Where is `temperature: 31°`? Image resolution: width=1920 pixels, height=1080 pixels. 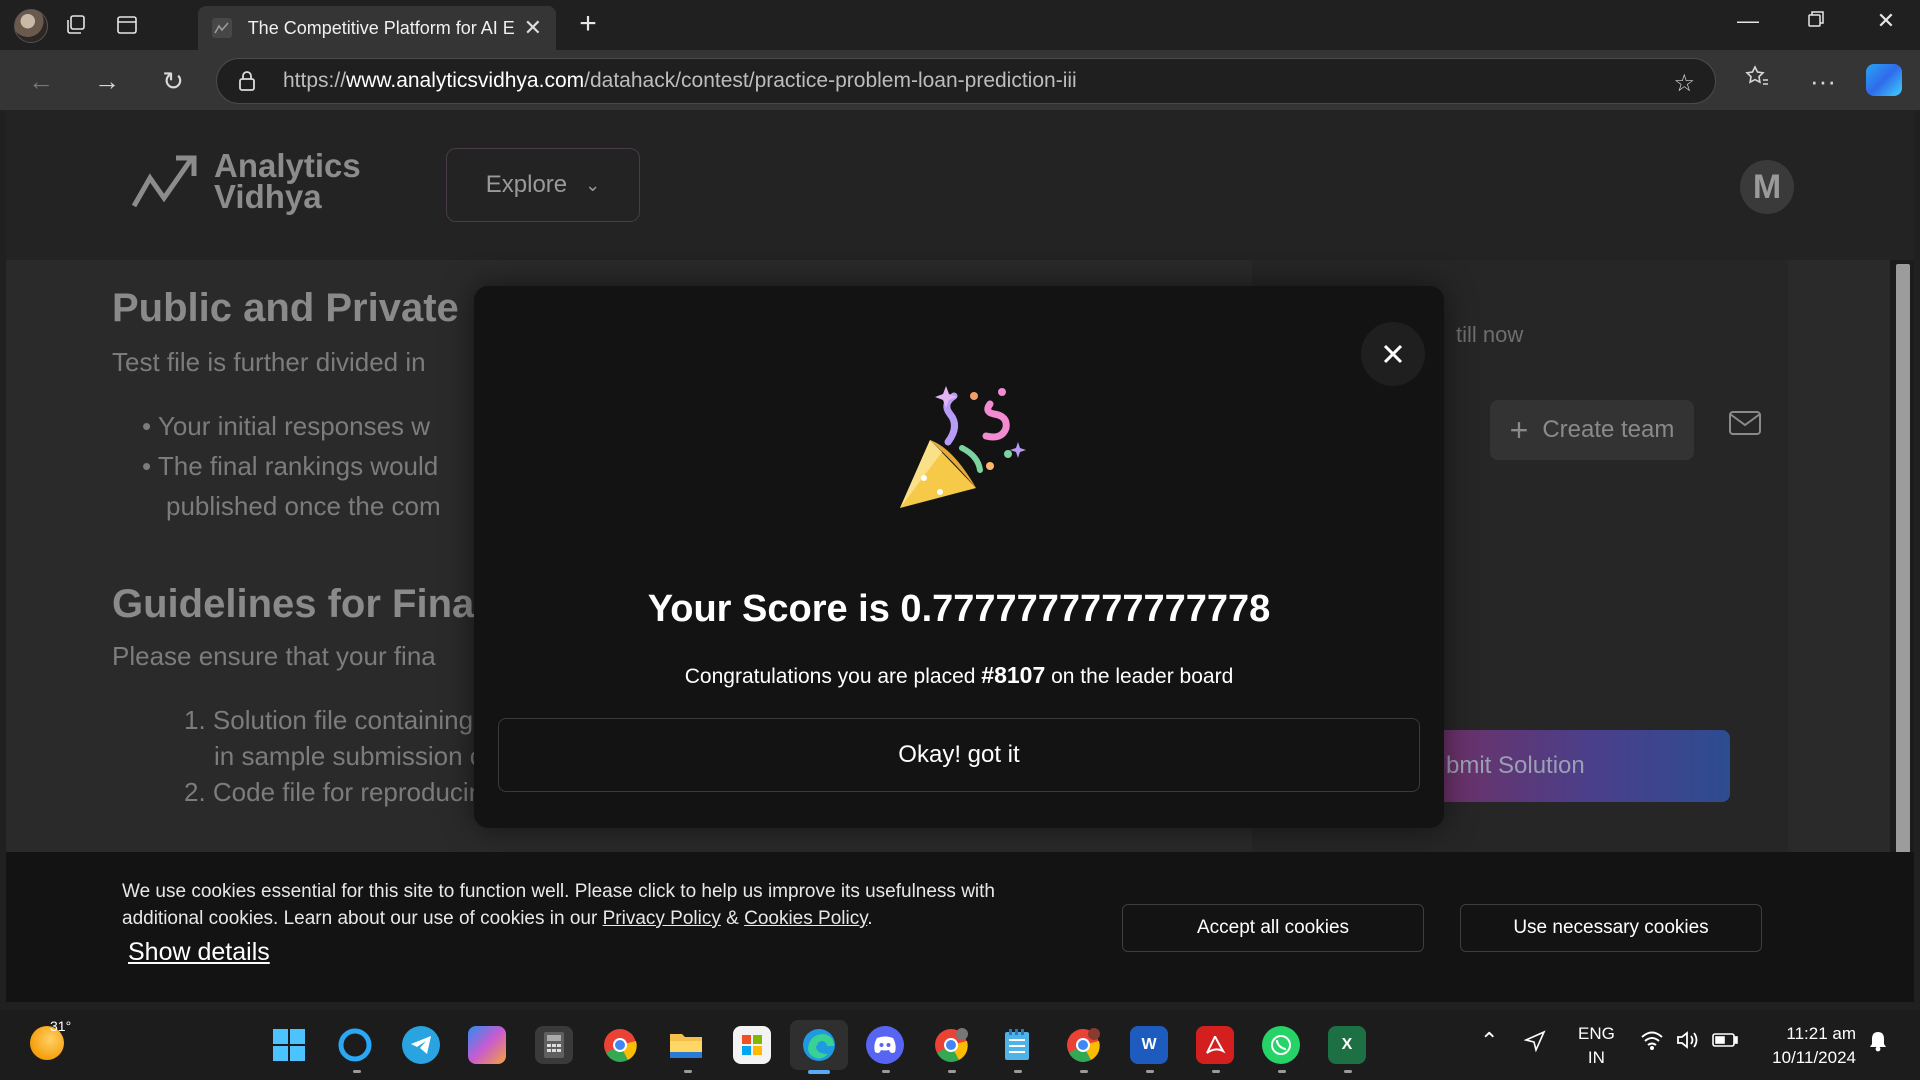 temperature: 31° is located at coordinates (61, 1026).